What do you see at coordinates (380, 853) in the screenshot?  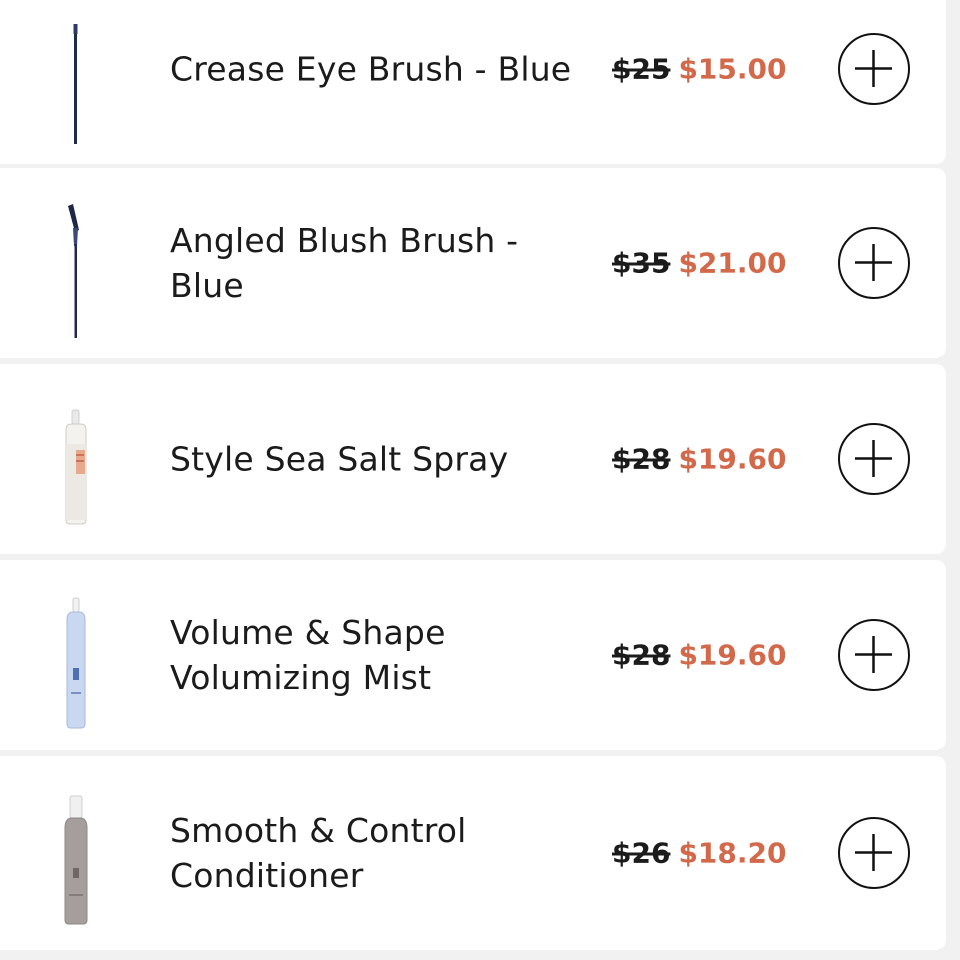 I see `product-name: Smooth & Control Conditioner` at bounding box center [380, 853].